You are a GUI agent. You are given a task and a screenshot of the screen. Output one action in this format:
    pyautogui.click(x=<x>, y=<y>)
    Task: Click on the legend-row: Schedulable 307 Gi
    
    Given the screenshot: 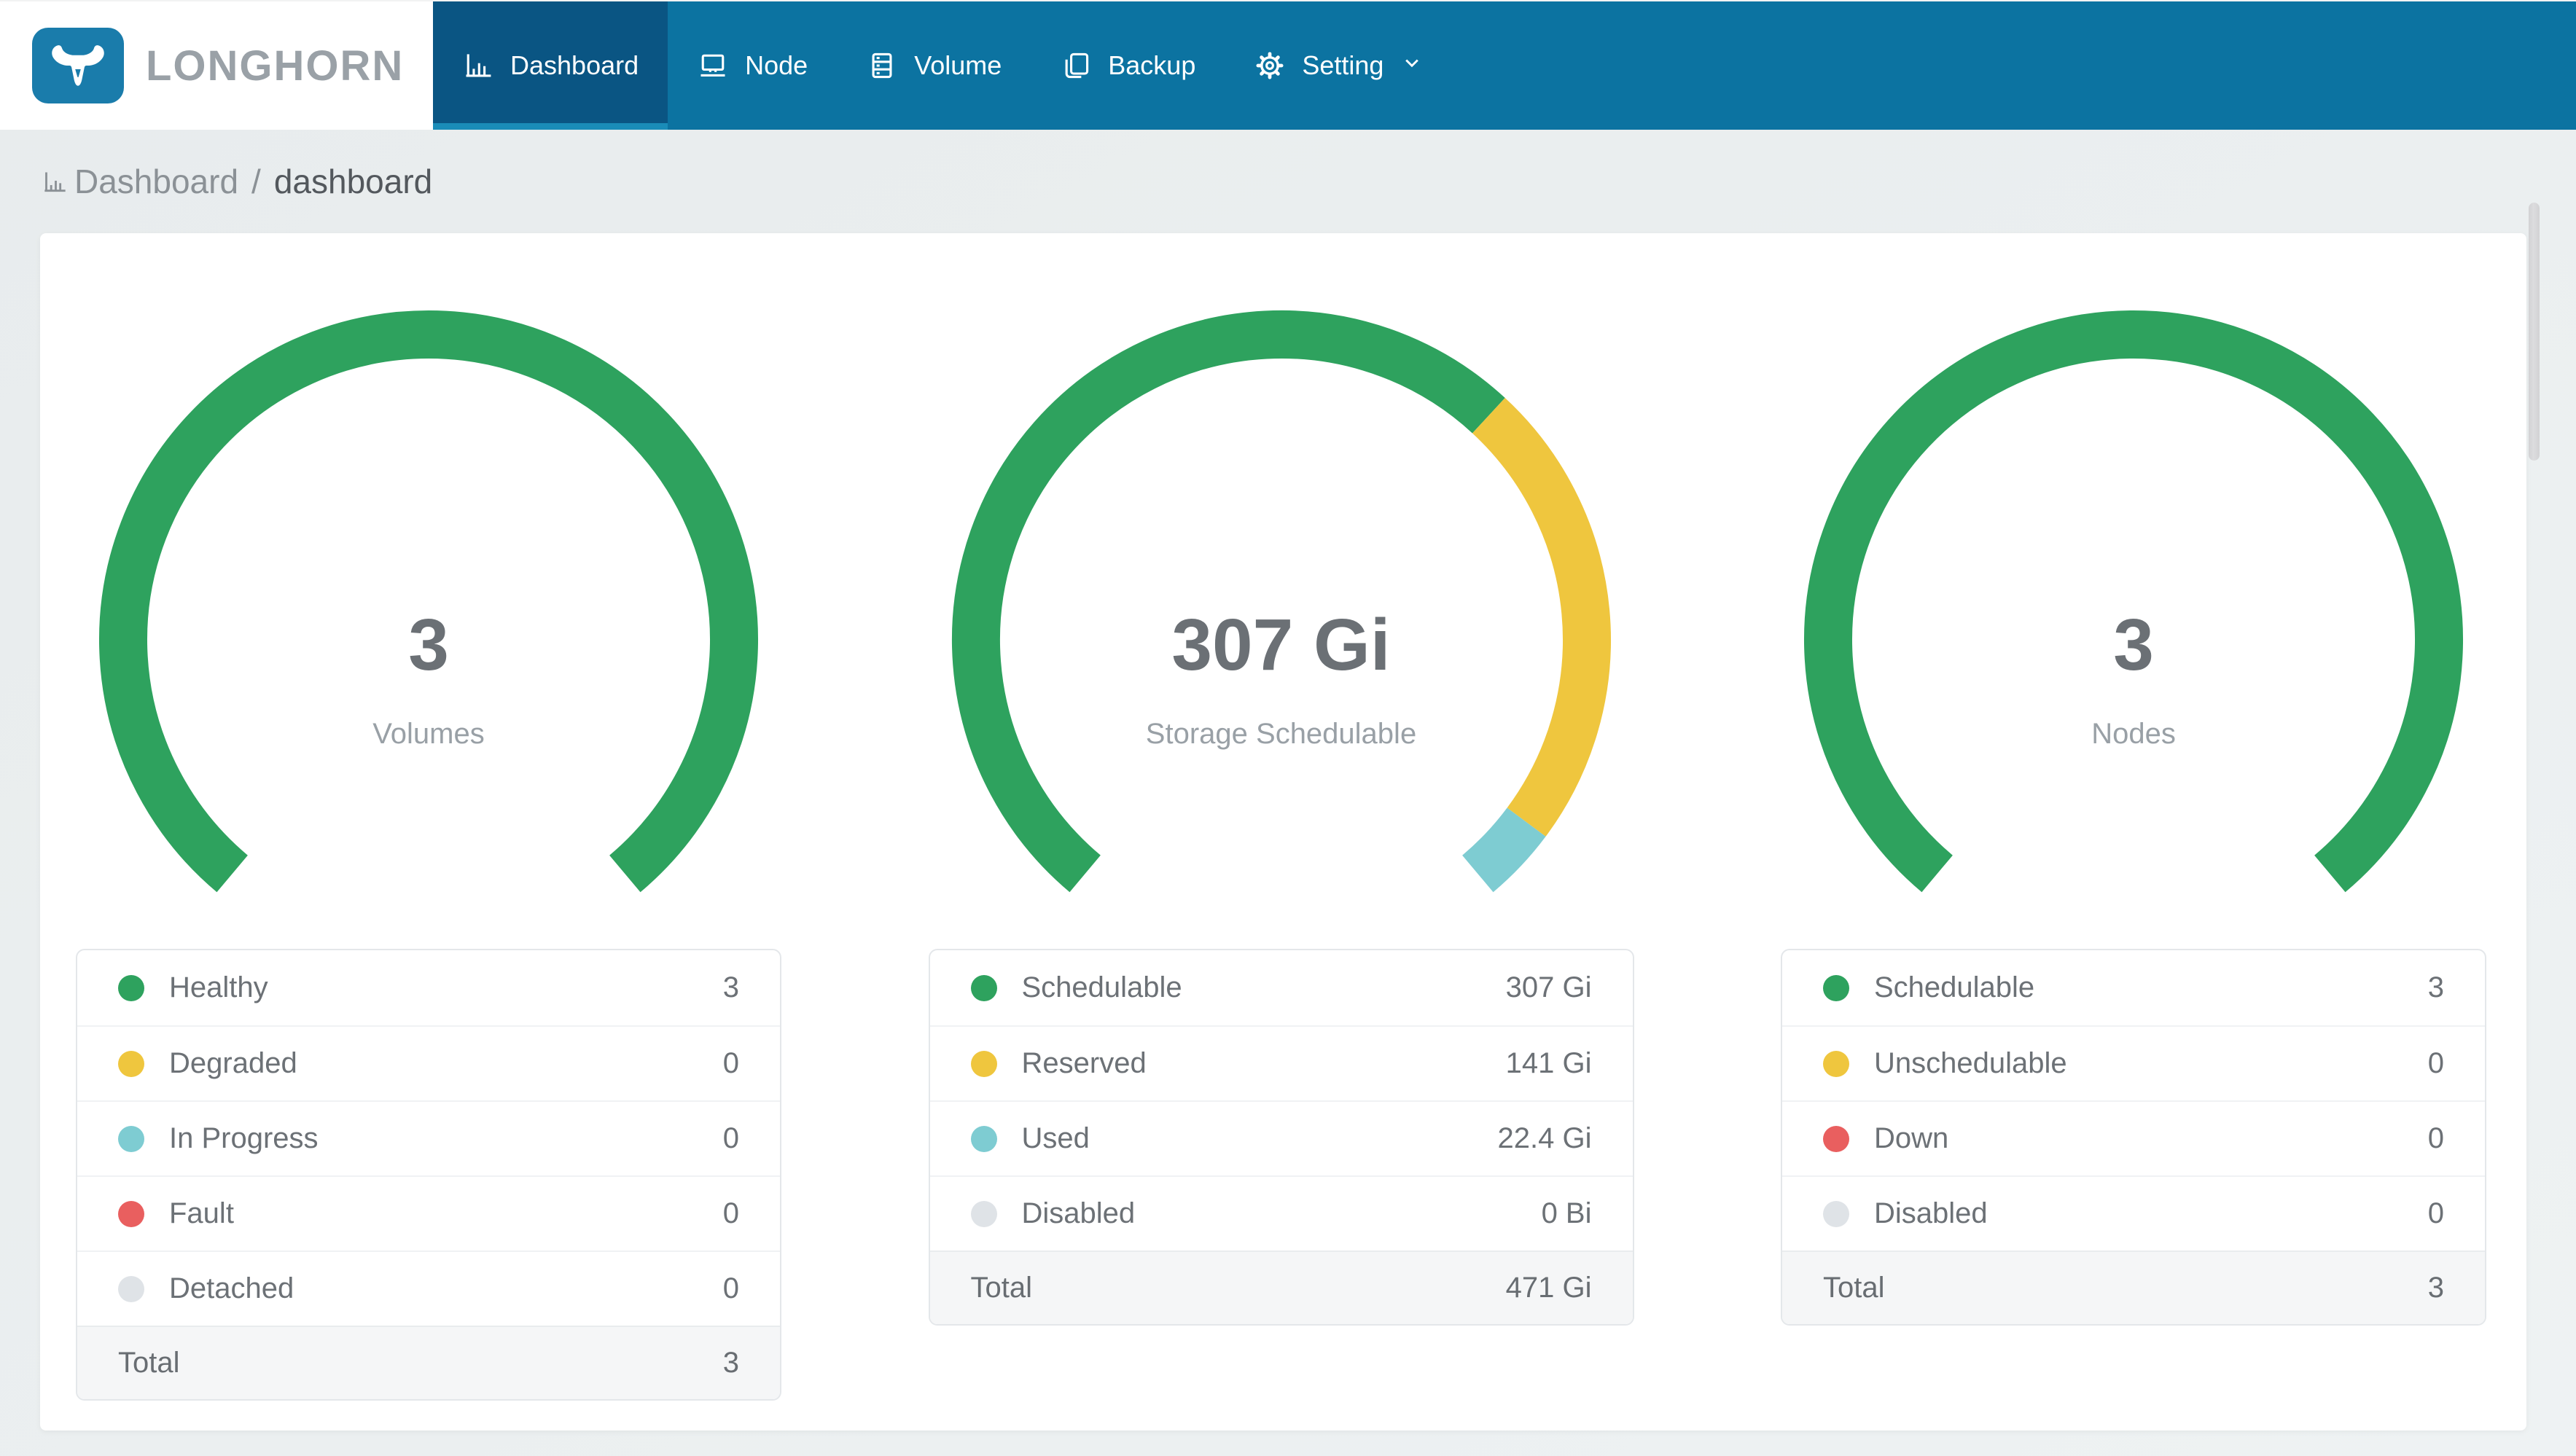 What is the action you would take?
    pyautogui.click(x=1281, y=987)
    